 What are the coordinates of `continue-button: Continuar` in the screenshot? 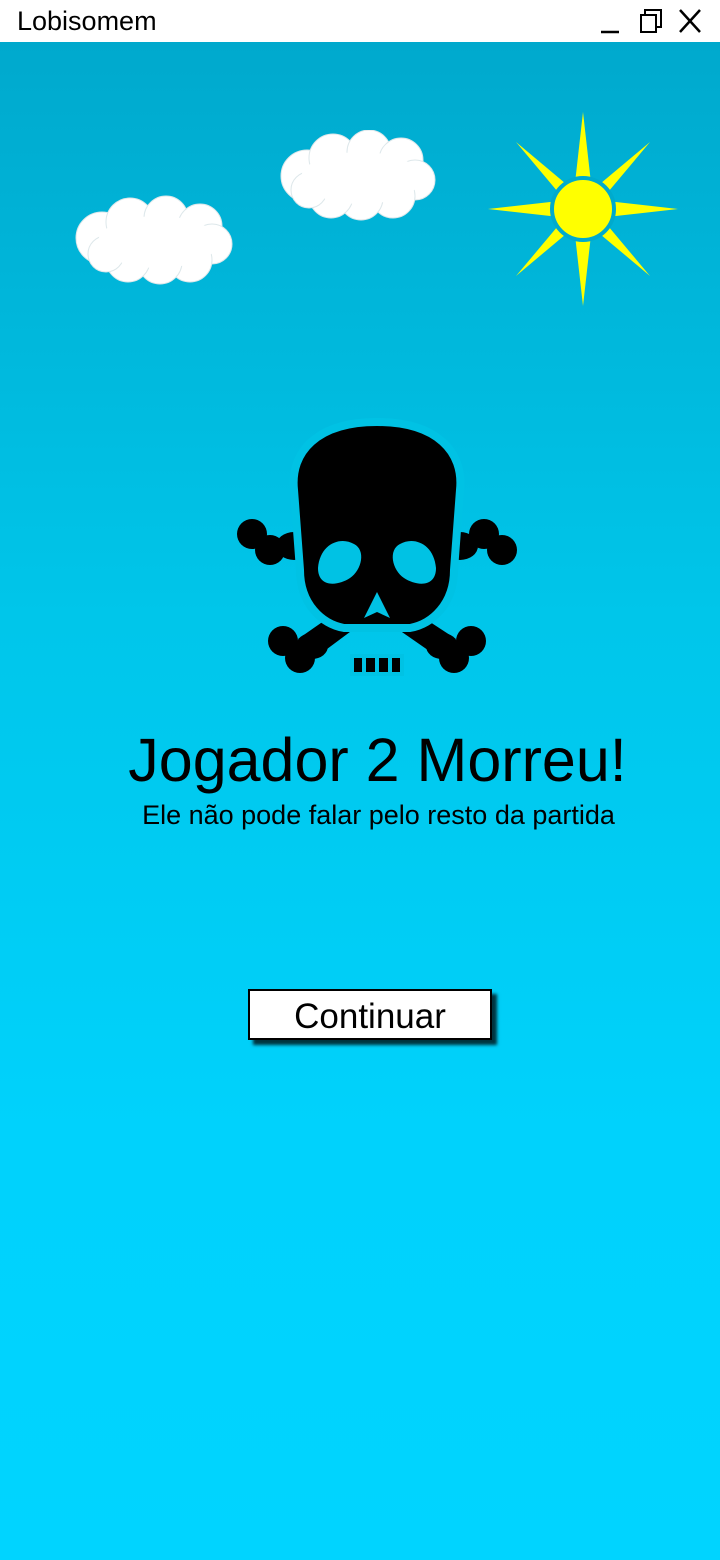 It's located at (370, 1014).